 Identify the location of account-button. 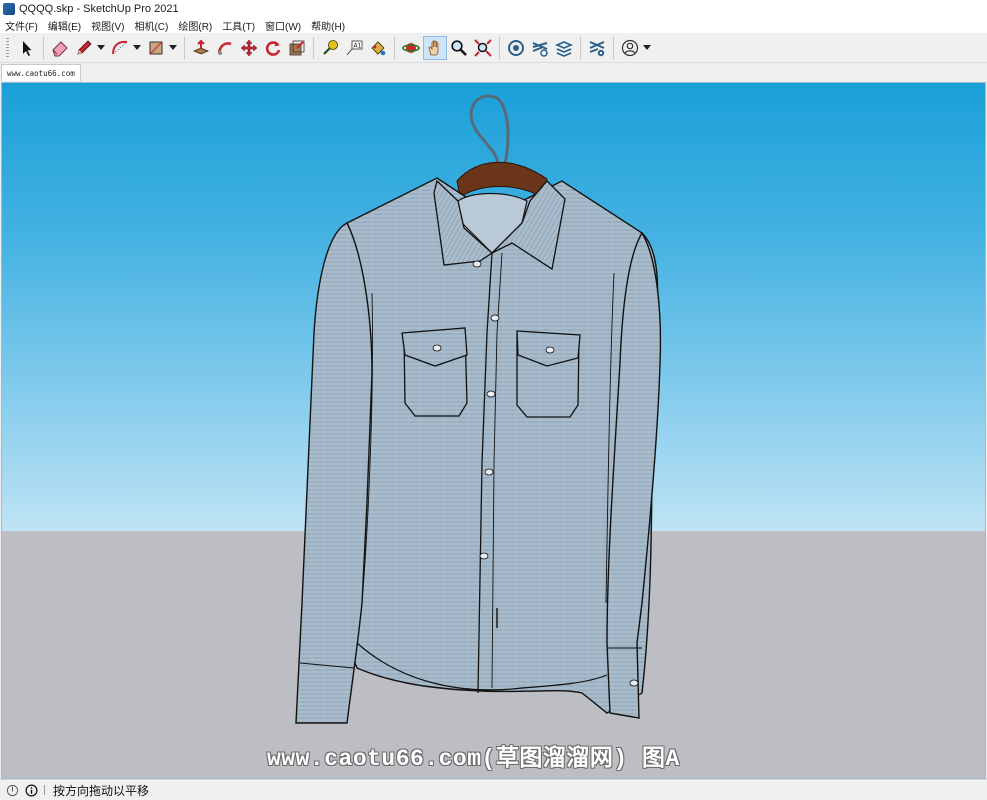
(630, 48).